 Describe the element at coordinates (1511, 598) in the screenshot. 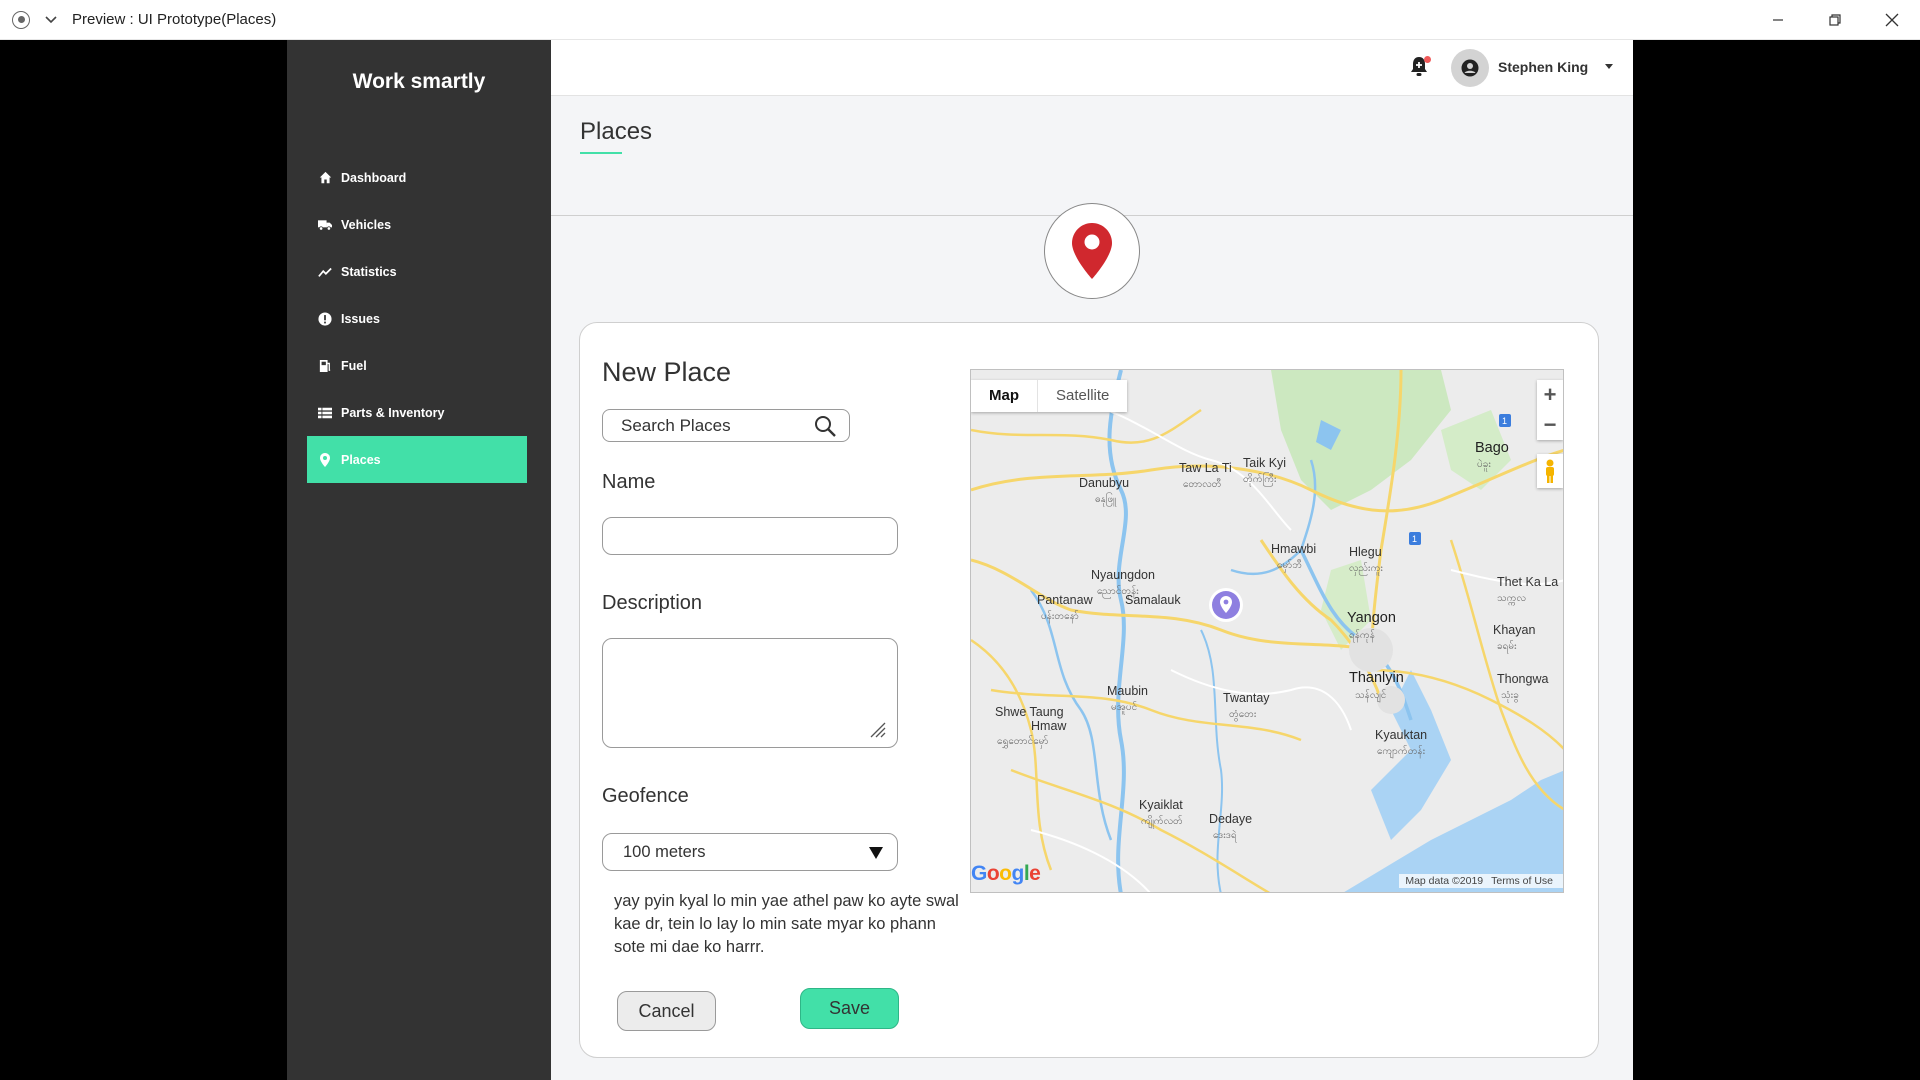

I see `map-label: သက္ကလ` at that location.